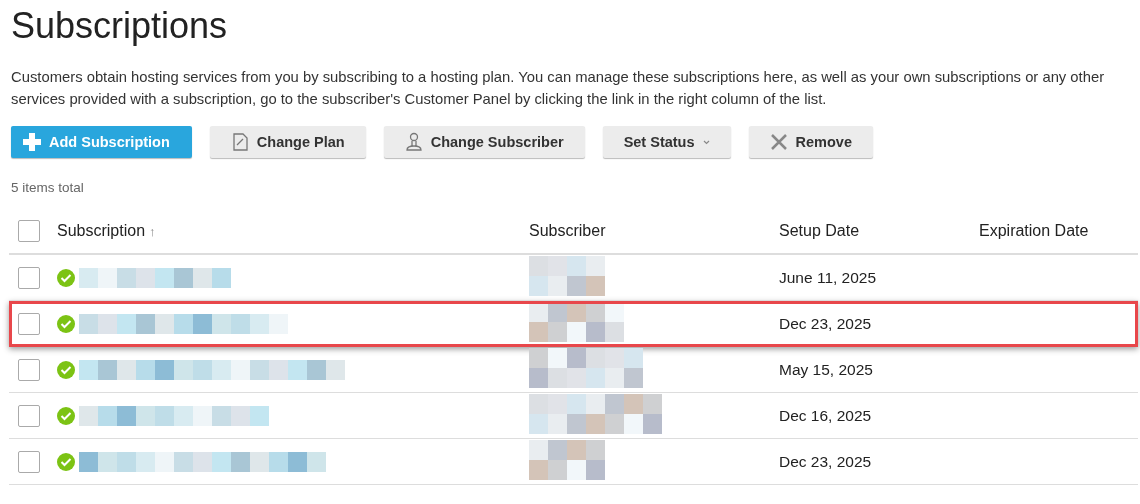 This screenshot has width=1140, height=504. What do you see at coordinates (706, 142) in the screenshot?
I see `caret-icon` at bounding box center [706, 142].